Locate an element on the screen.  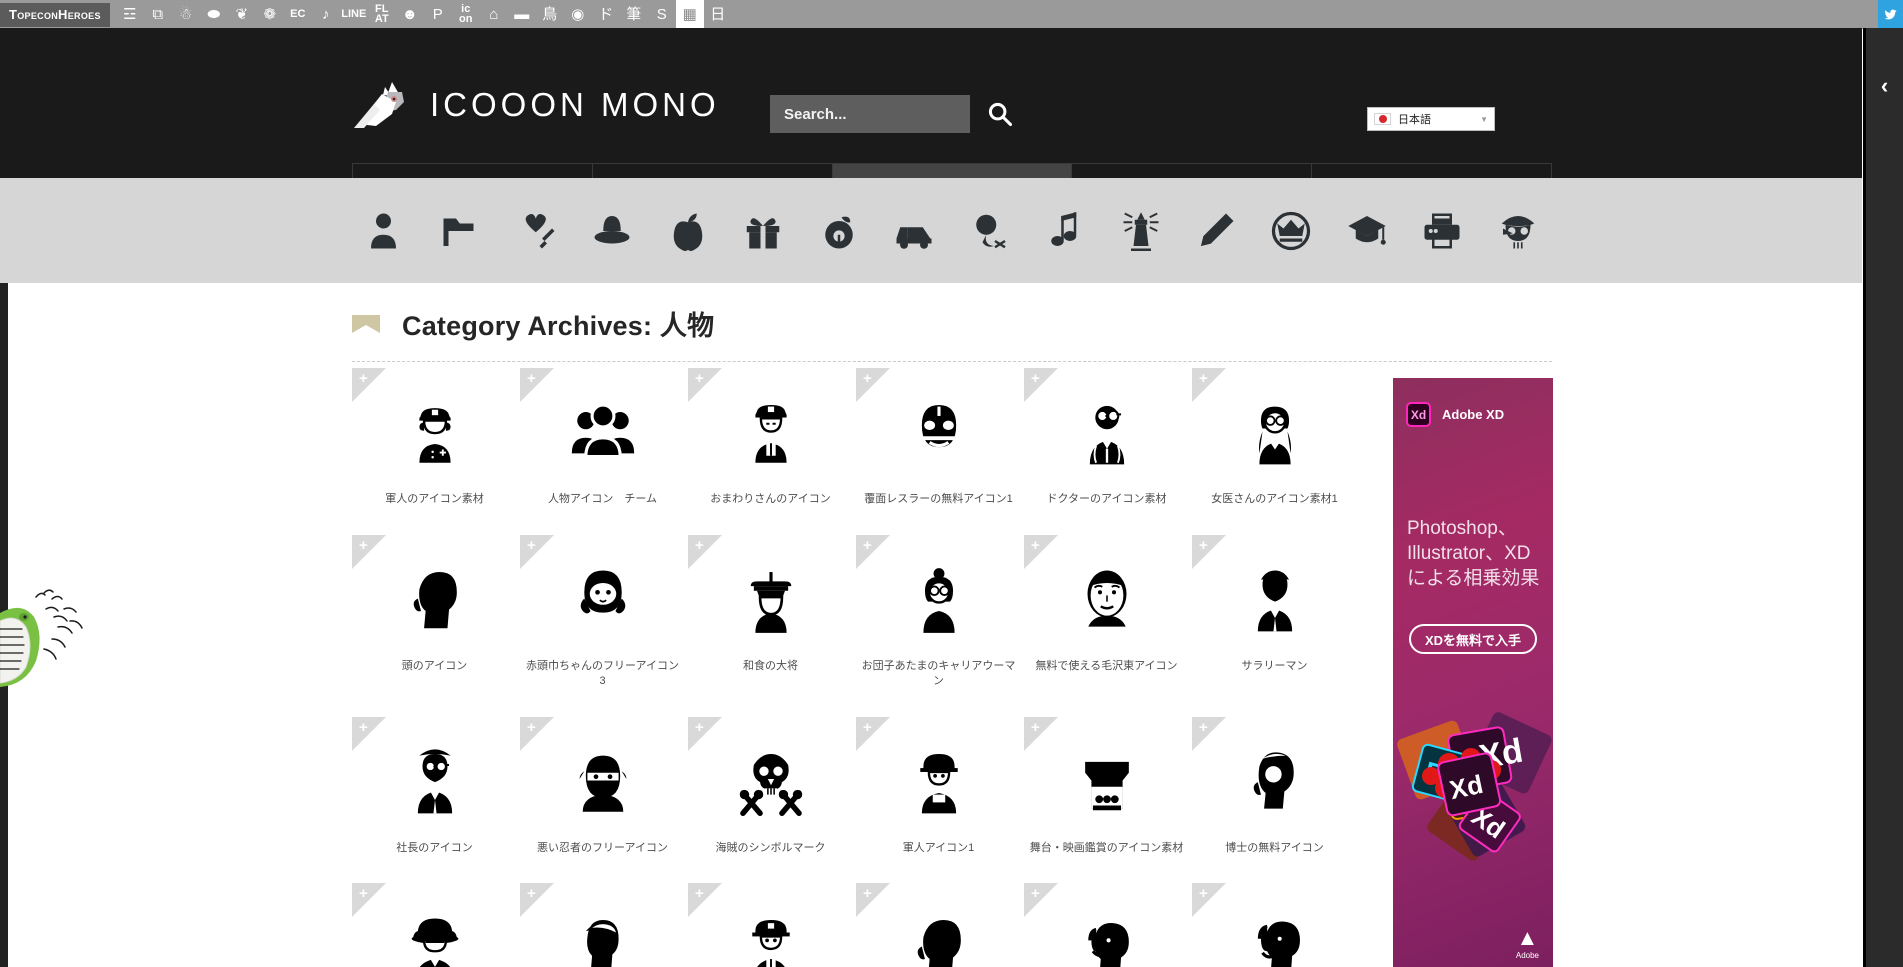
pirate-skull-icon is located at coordinates (1518, 231).